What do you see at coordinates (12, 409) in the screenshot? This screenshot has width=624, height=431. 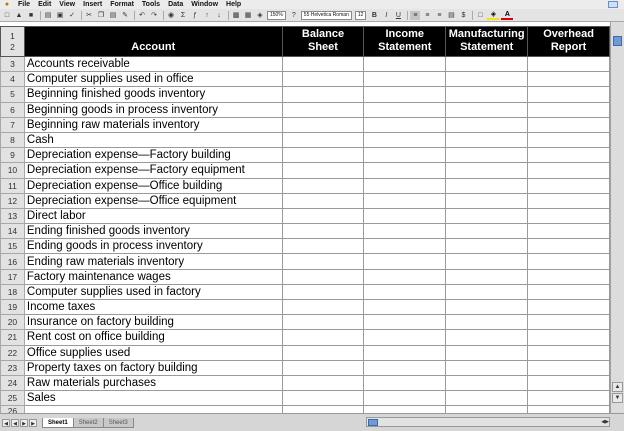 I see `row-number: 26` at bounding box center [12, 409].